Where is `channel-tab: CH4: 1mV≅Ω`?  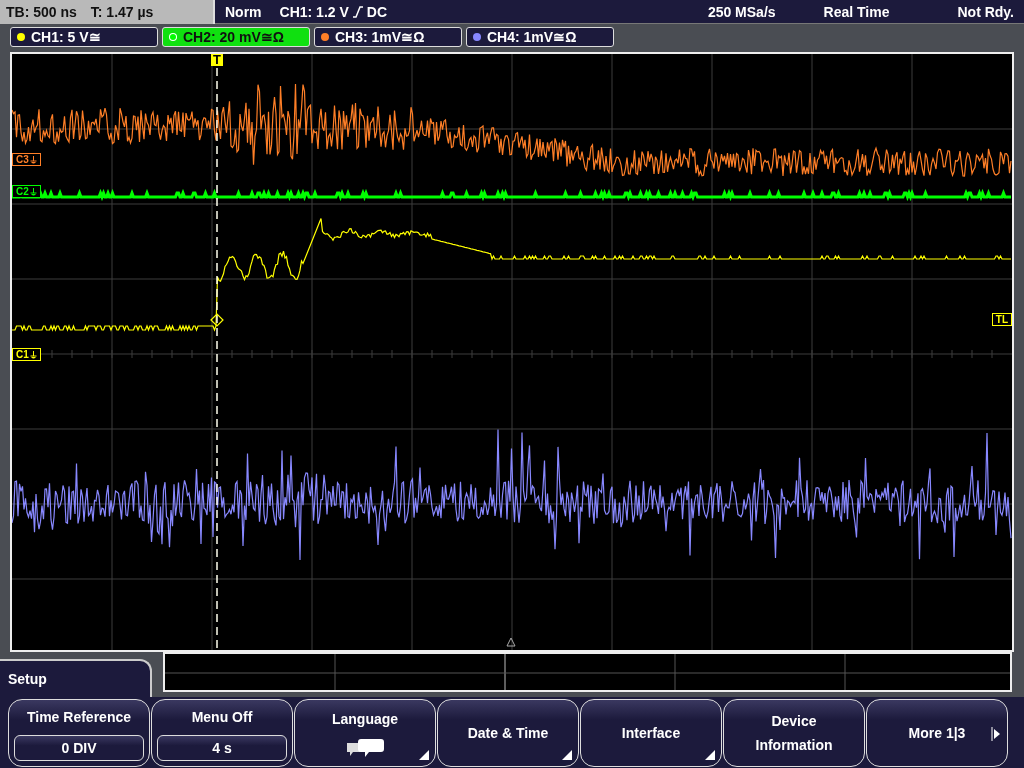 channel-tab: CH4: 1mV≅Ω is located at coordinates (540, 37).